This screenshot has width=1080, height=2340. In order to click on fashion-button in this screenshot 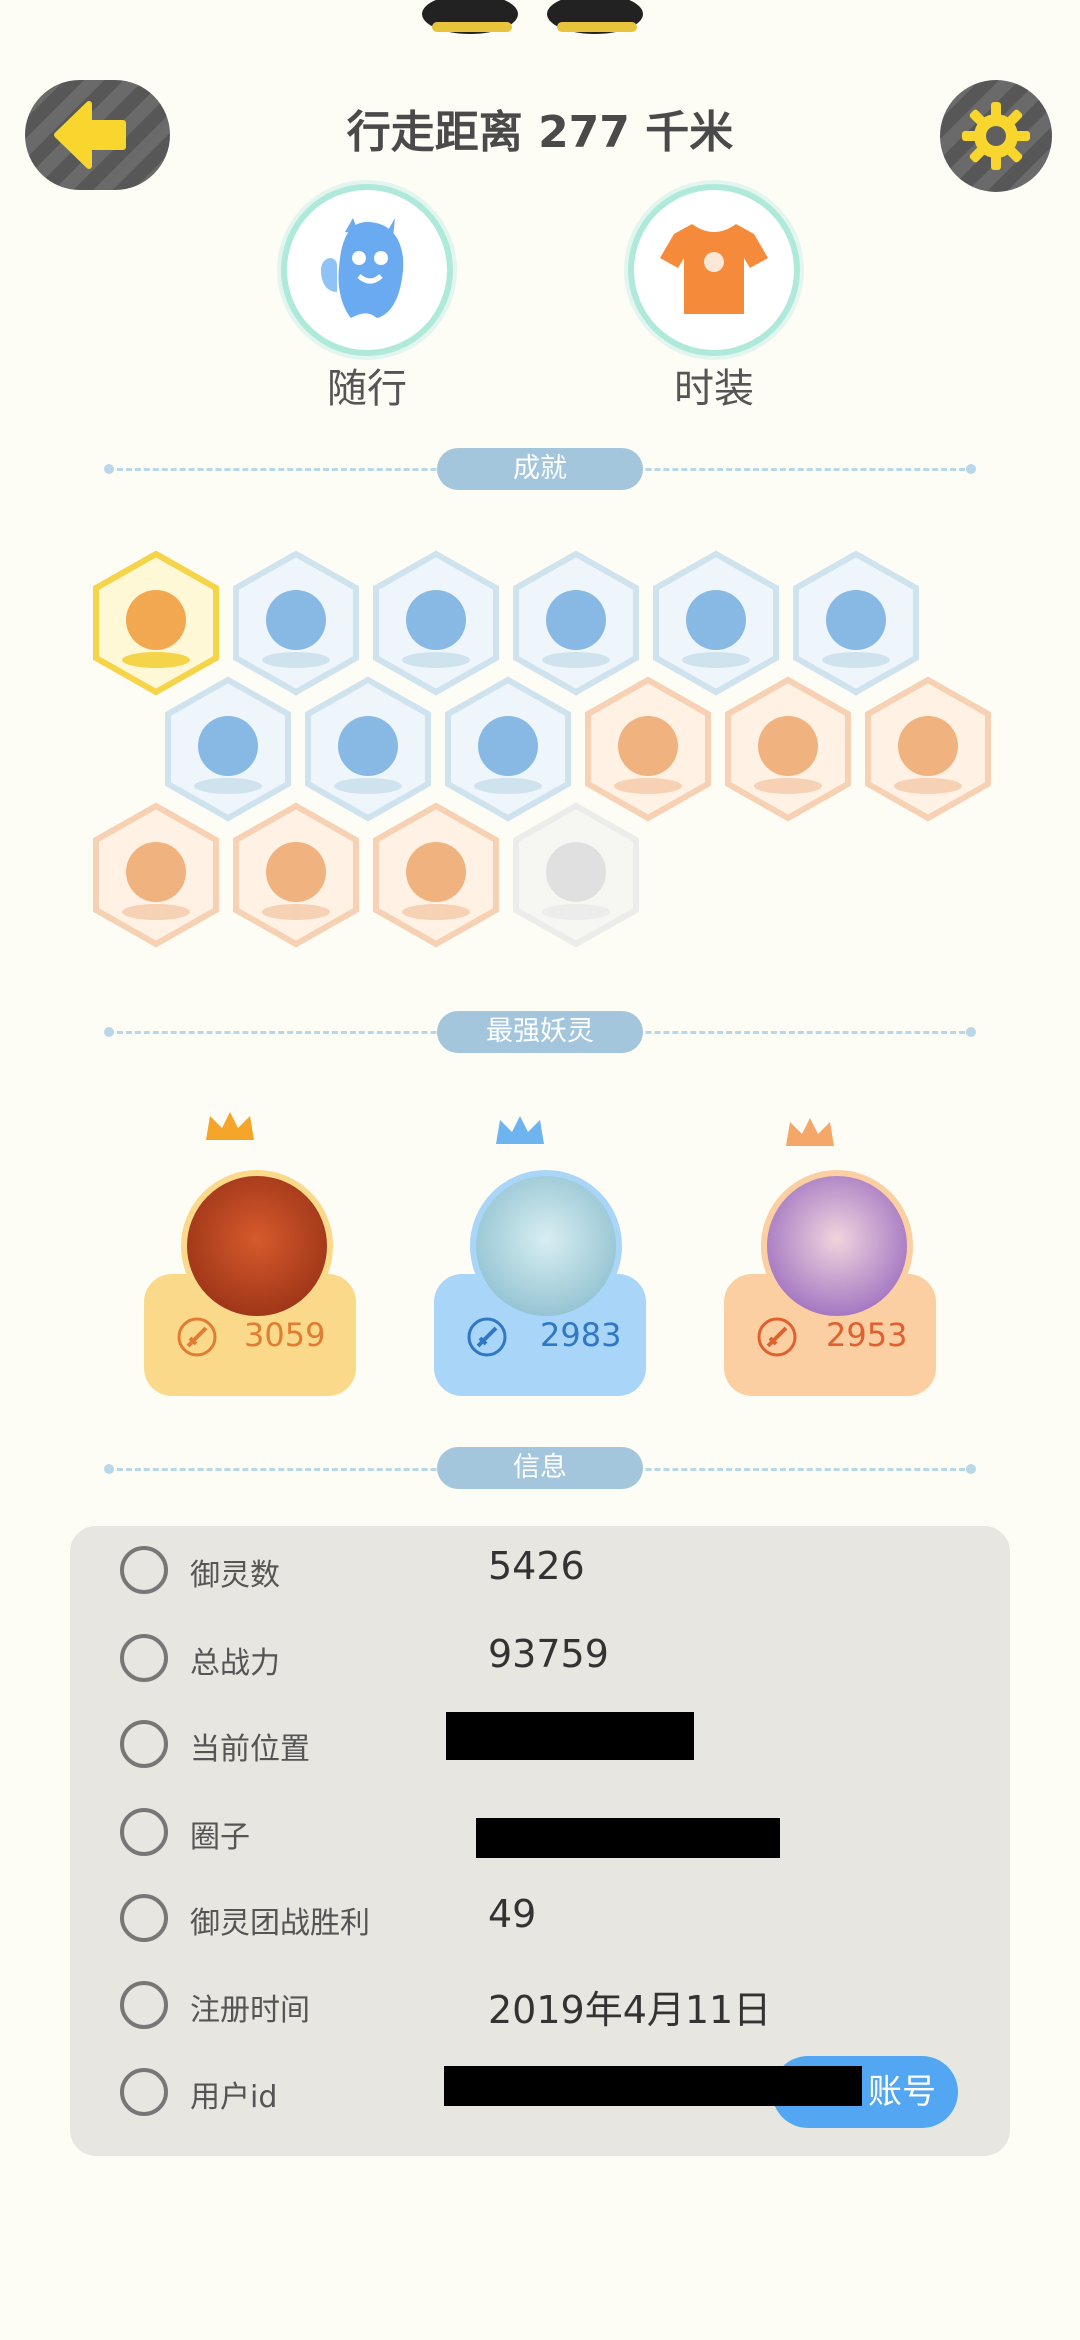, I will do `click(714, 270)`.